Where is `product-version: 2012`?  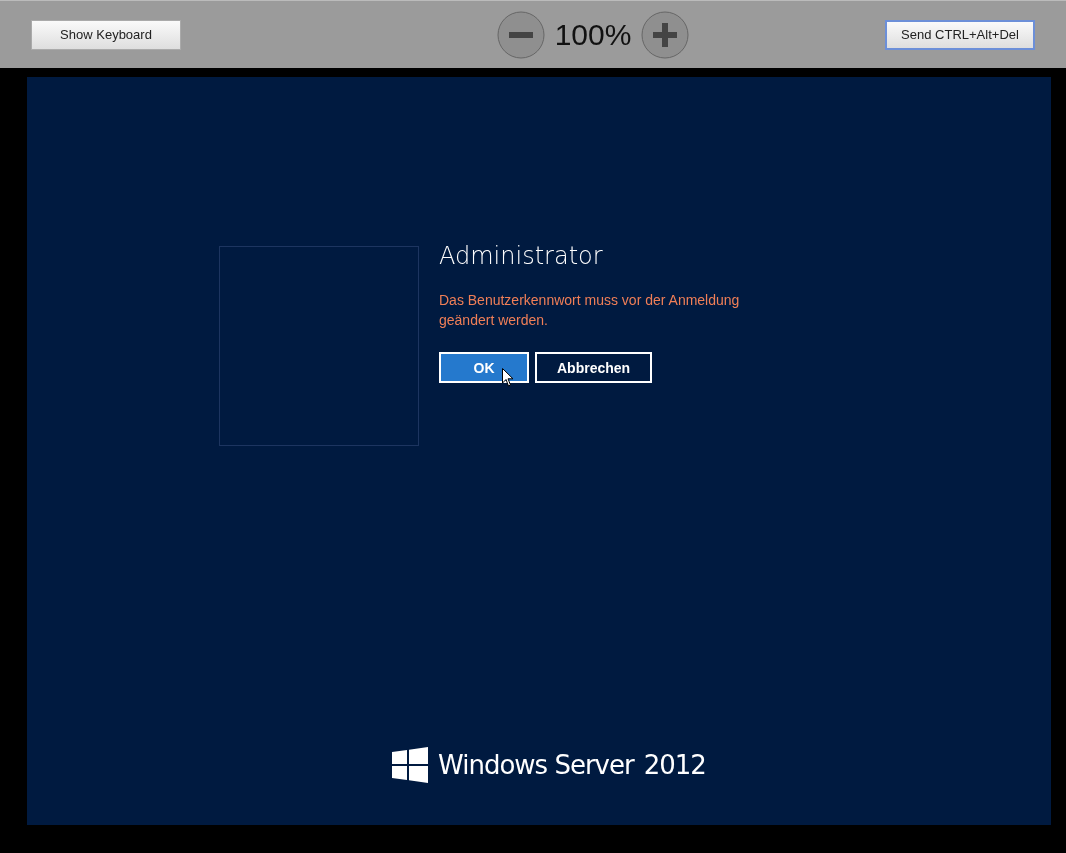
product-version: 2012 is located at coordinates (674, 765).